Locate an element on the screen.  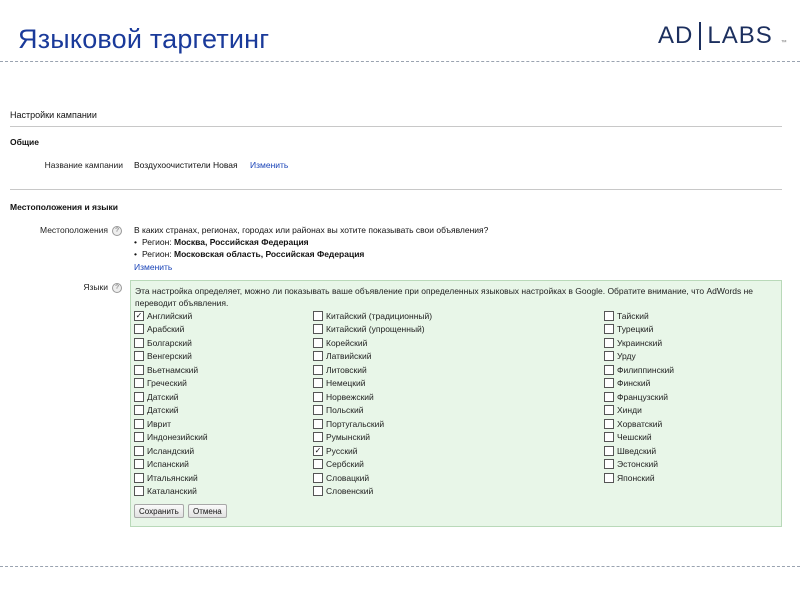
language-option: Словенский is located at coordinates (372, 492).